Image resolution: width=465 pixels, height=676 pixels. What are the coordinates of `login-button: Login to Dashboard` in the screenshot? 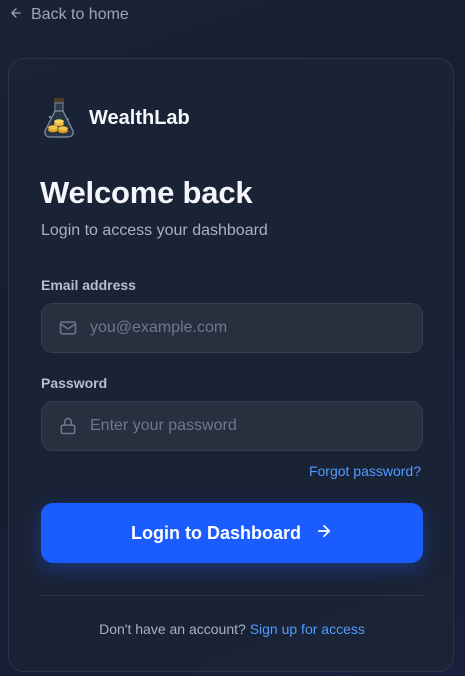 It's located at (232, 533).